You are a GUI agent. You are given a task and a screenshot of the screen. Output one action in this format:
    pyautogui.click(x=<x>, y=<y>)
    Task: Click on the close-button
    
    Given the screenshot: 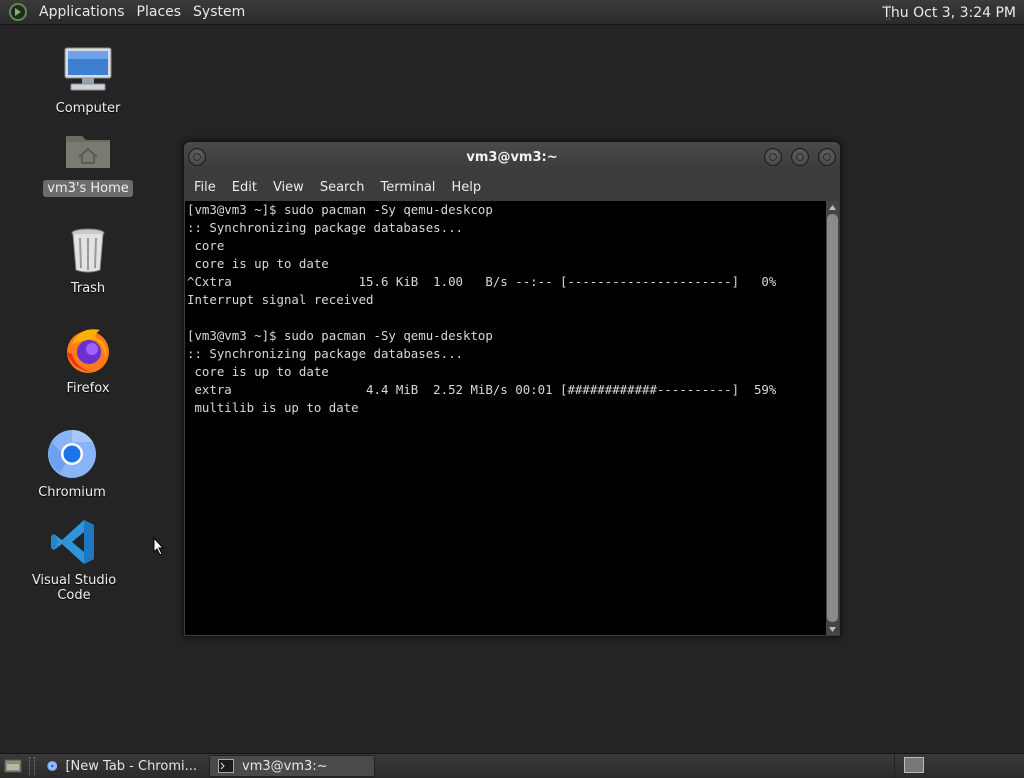 What is the action you would take?
    pyautogui.click(x=827, y=157)
    